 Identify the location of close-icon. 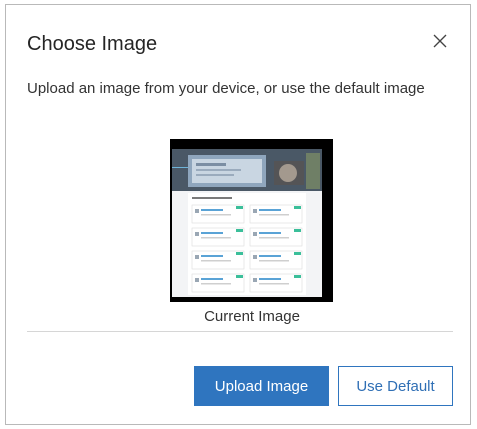
(440, 41).